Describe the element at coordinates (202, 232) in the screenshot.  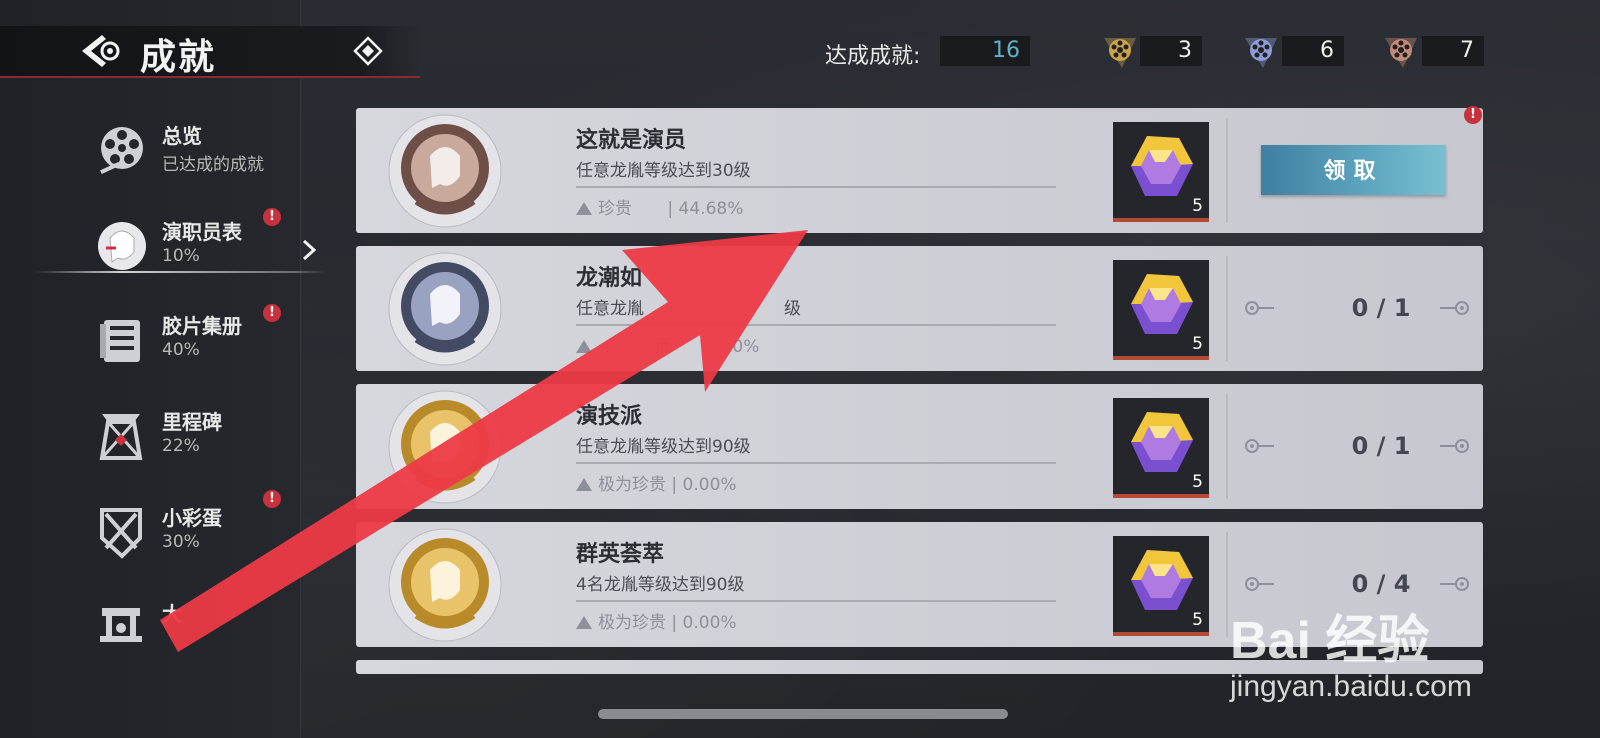
I see `sidebar-item-label: 演职员表` at that location.